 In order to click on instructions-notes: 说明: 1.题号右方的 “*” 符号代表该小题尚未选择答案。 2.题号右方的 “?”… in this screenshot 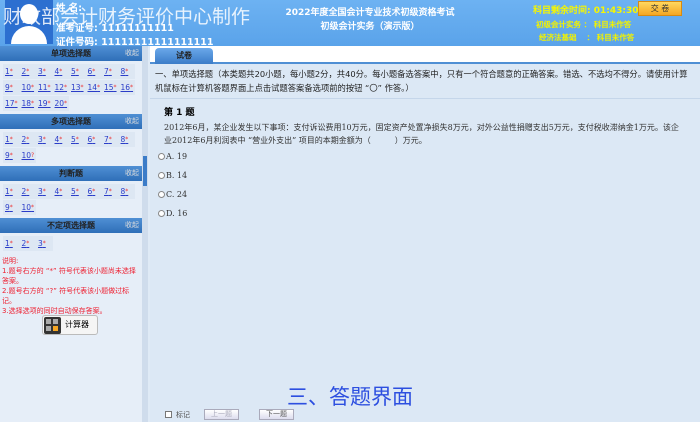, I will do `click(69, 286)`.